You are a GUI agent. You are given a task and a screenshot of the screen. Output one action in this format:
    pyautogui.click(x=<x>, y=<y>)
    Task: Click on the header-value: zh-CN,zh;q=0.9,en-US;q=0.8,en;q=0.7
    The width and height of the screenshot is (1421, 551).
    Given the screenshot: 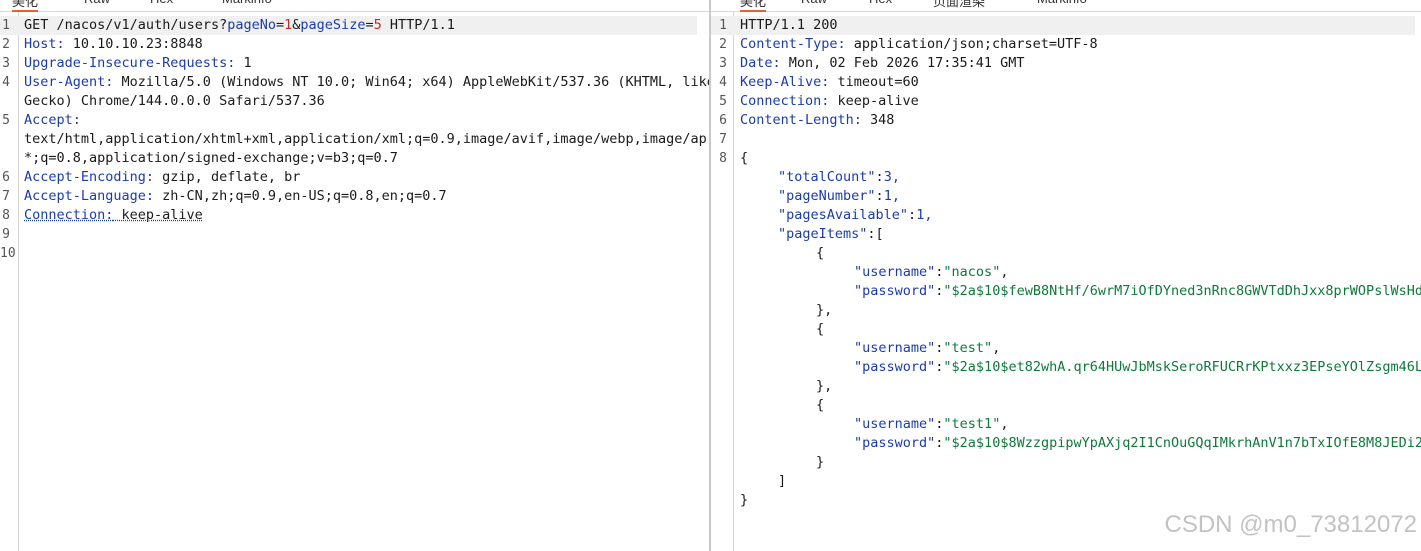 What is the action you would take?
    pyautogui.click(x=300, y=196)
    